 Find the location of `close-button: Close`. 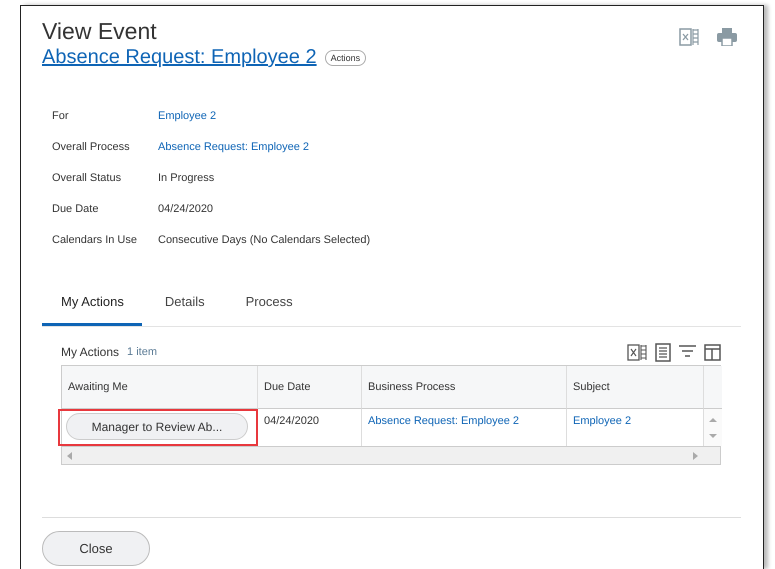

close-button: Close is located at coordinates (96, 548).